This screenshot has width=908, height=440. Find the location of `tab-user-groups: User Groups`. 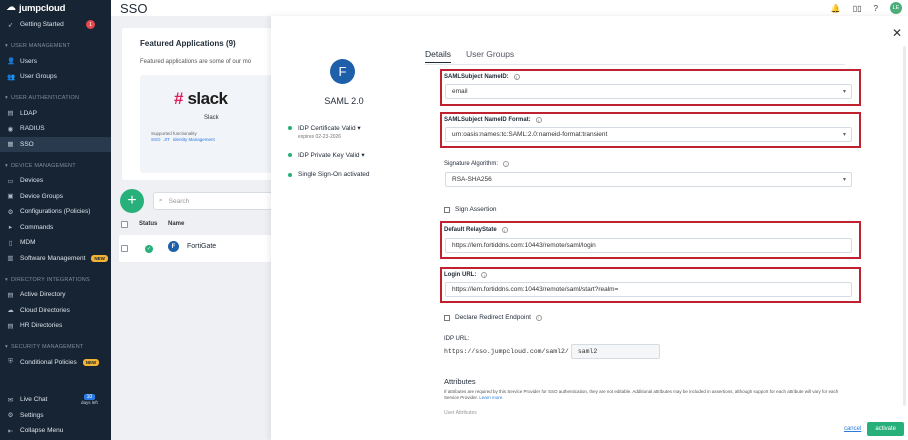

tab-user-groups: User Groups is located at coordinates (490, 56).